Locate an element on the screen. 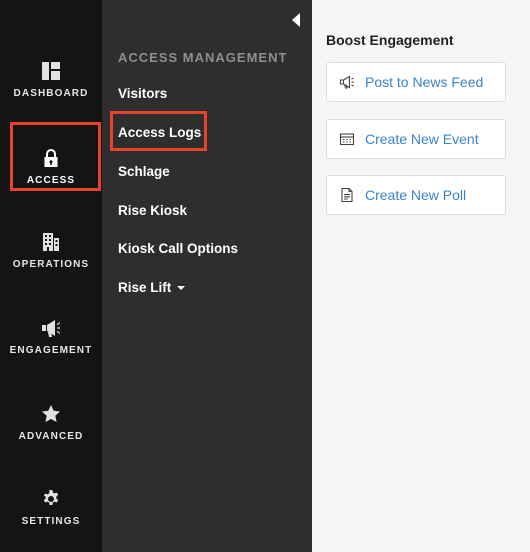  submenu-item-kiosk-call-options: Kiosk Call Options is located at coordinates (178, 248).